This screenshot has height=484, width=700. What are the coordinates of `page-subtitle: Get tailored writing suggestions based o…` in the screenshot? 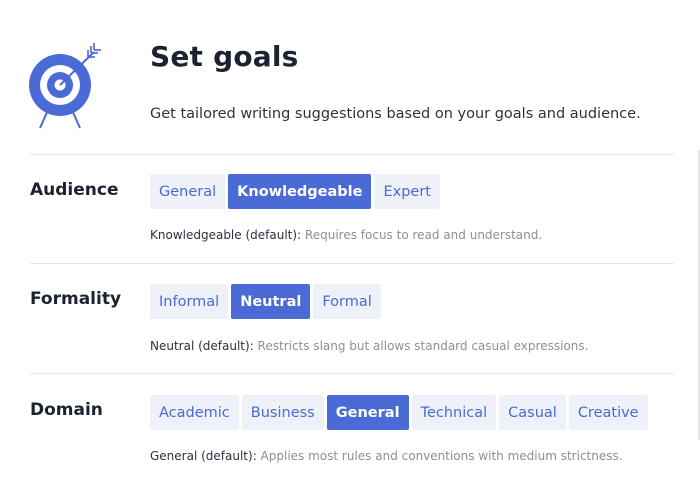 It's located at (395, 114).